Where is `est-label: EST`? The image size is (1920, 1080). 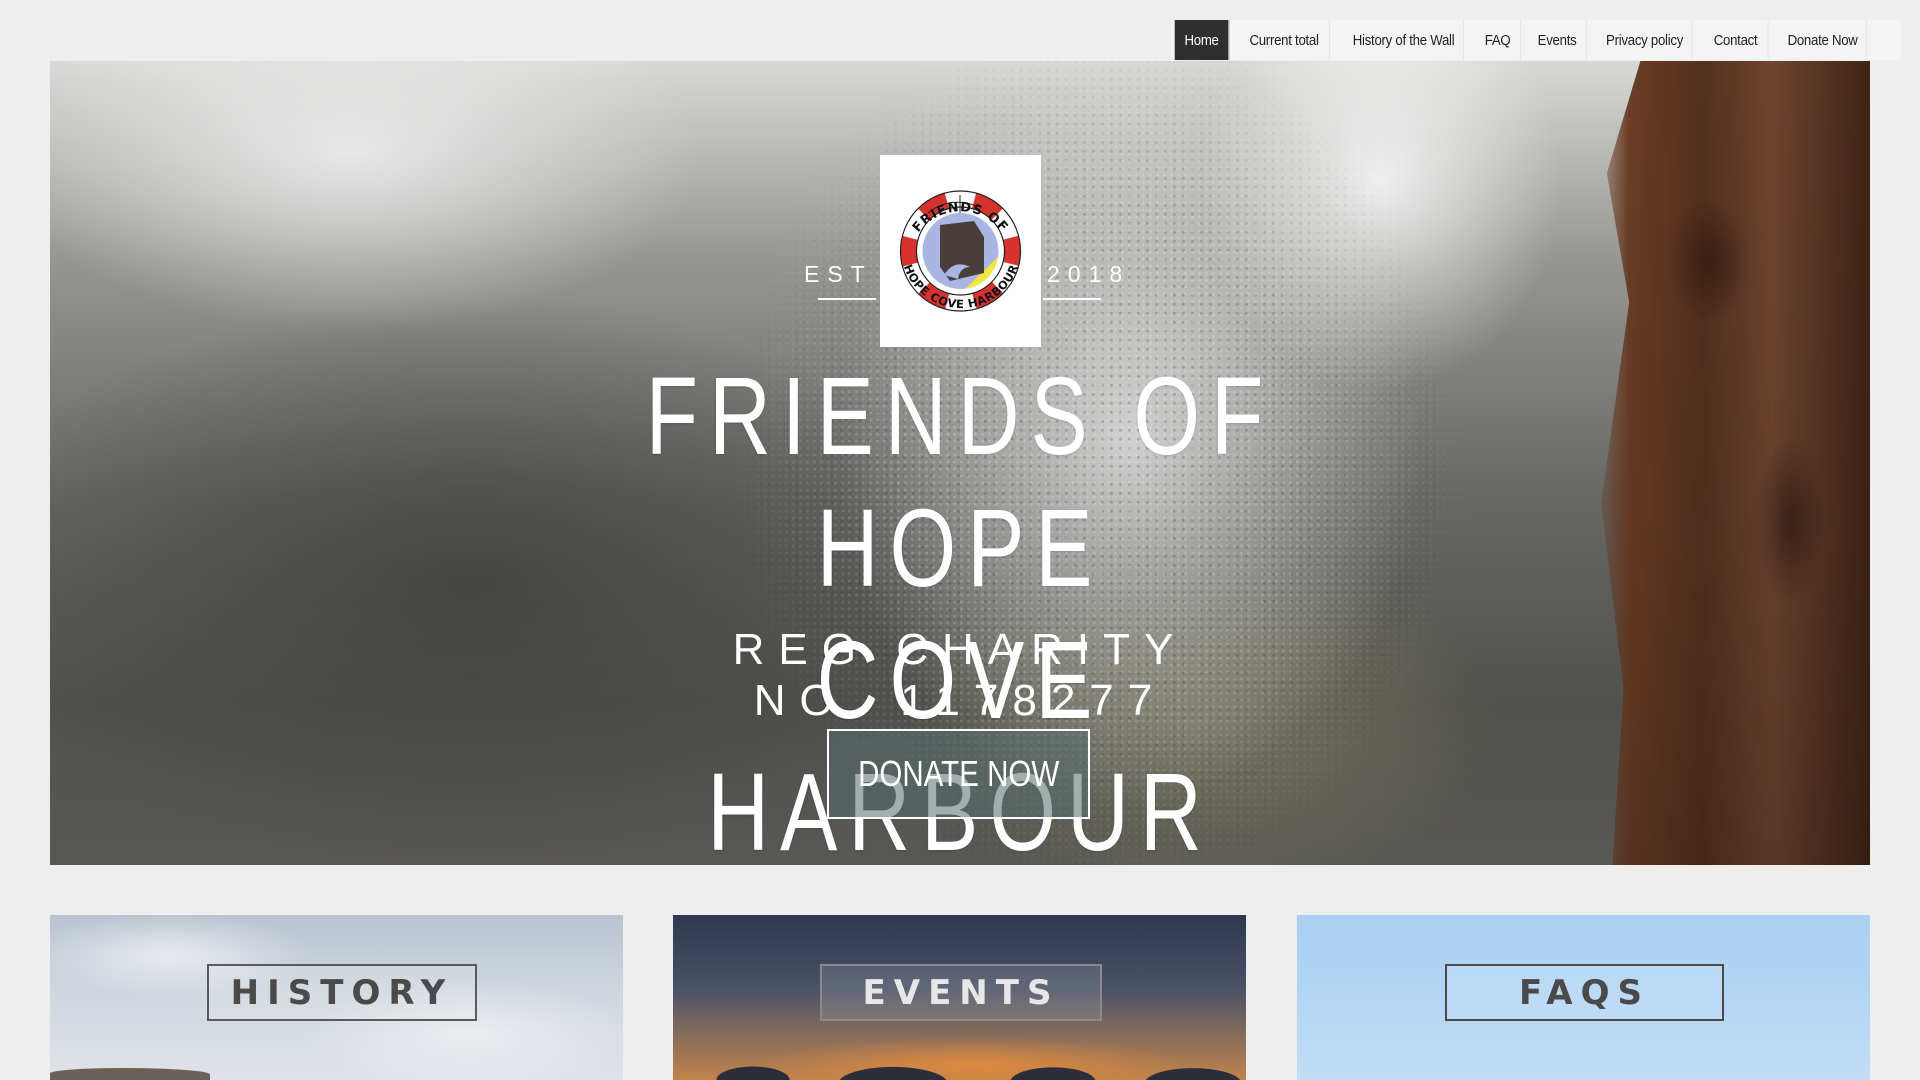 est-label: EST is located at coordinates (838, 274).